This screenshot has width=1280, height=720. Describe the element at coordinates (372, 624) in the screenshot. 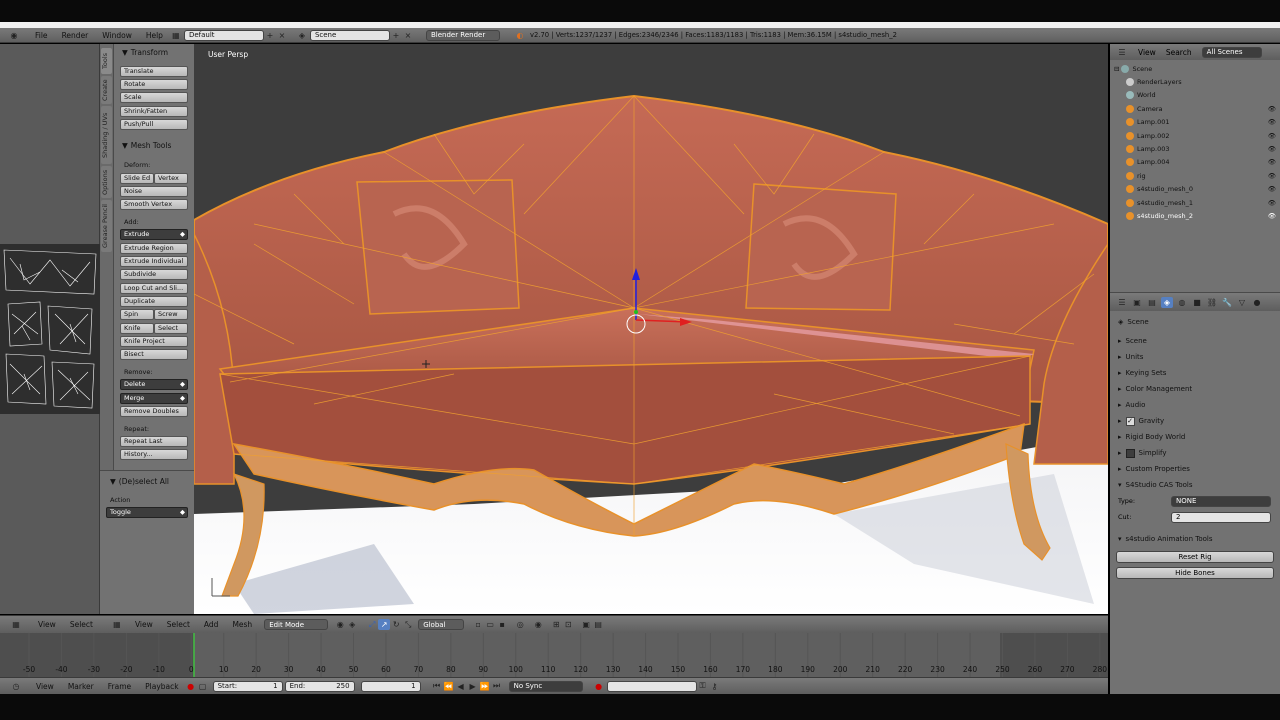

I see `manipulator-icon: ⤢` at that location.